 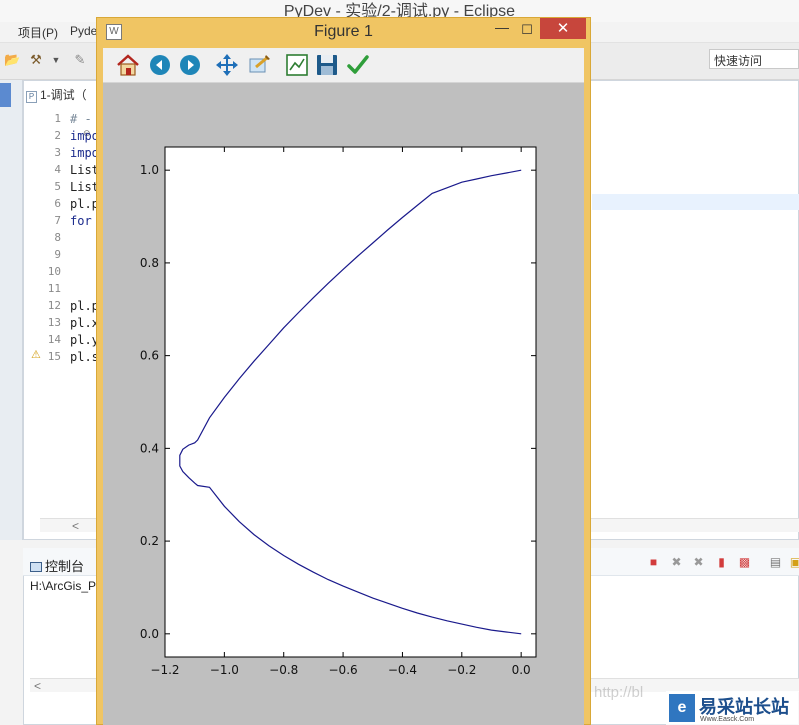 What do you see at coordinates (57, 186) in the screenshot?
I see `line-number: 5` at bounding box center [57, 186].